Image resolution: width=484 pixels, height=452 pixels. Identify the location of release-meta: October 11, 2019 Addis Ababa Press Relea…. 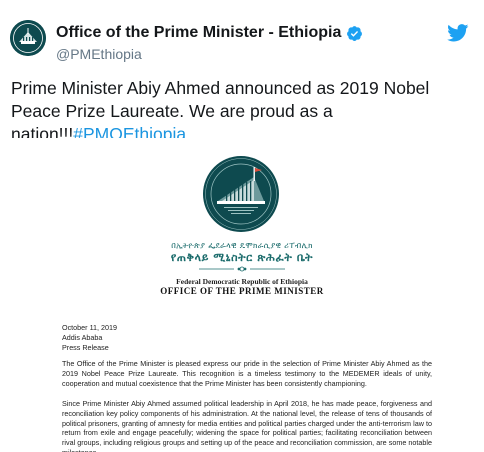
(247, 337).